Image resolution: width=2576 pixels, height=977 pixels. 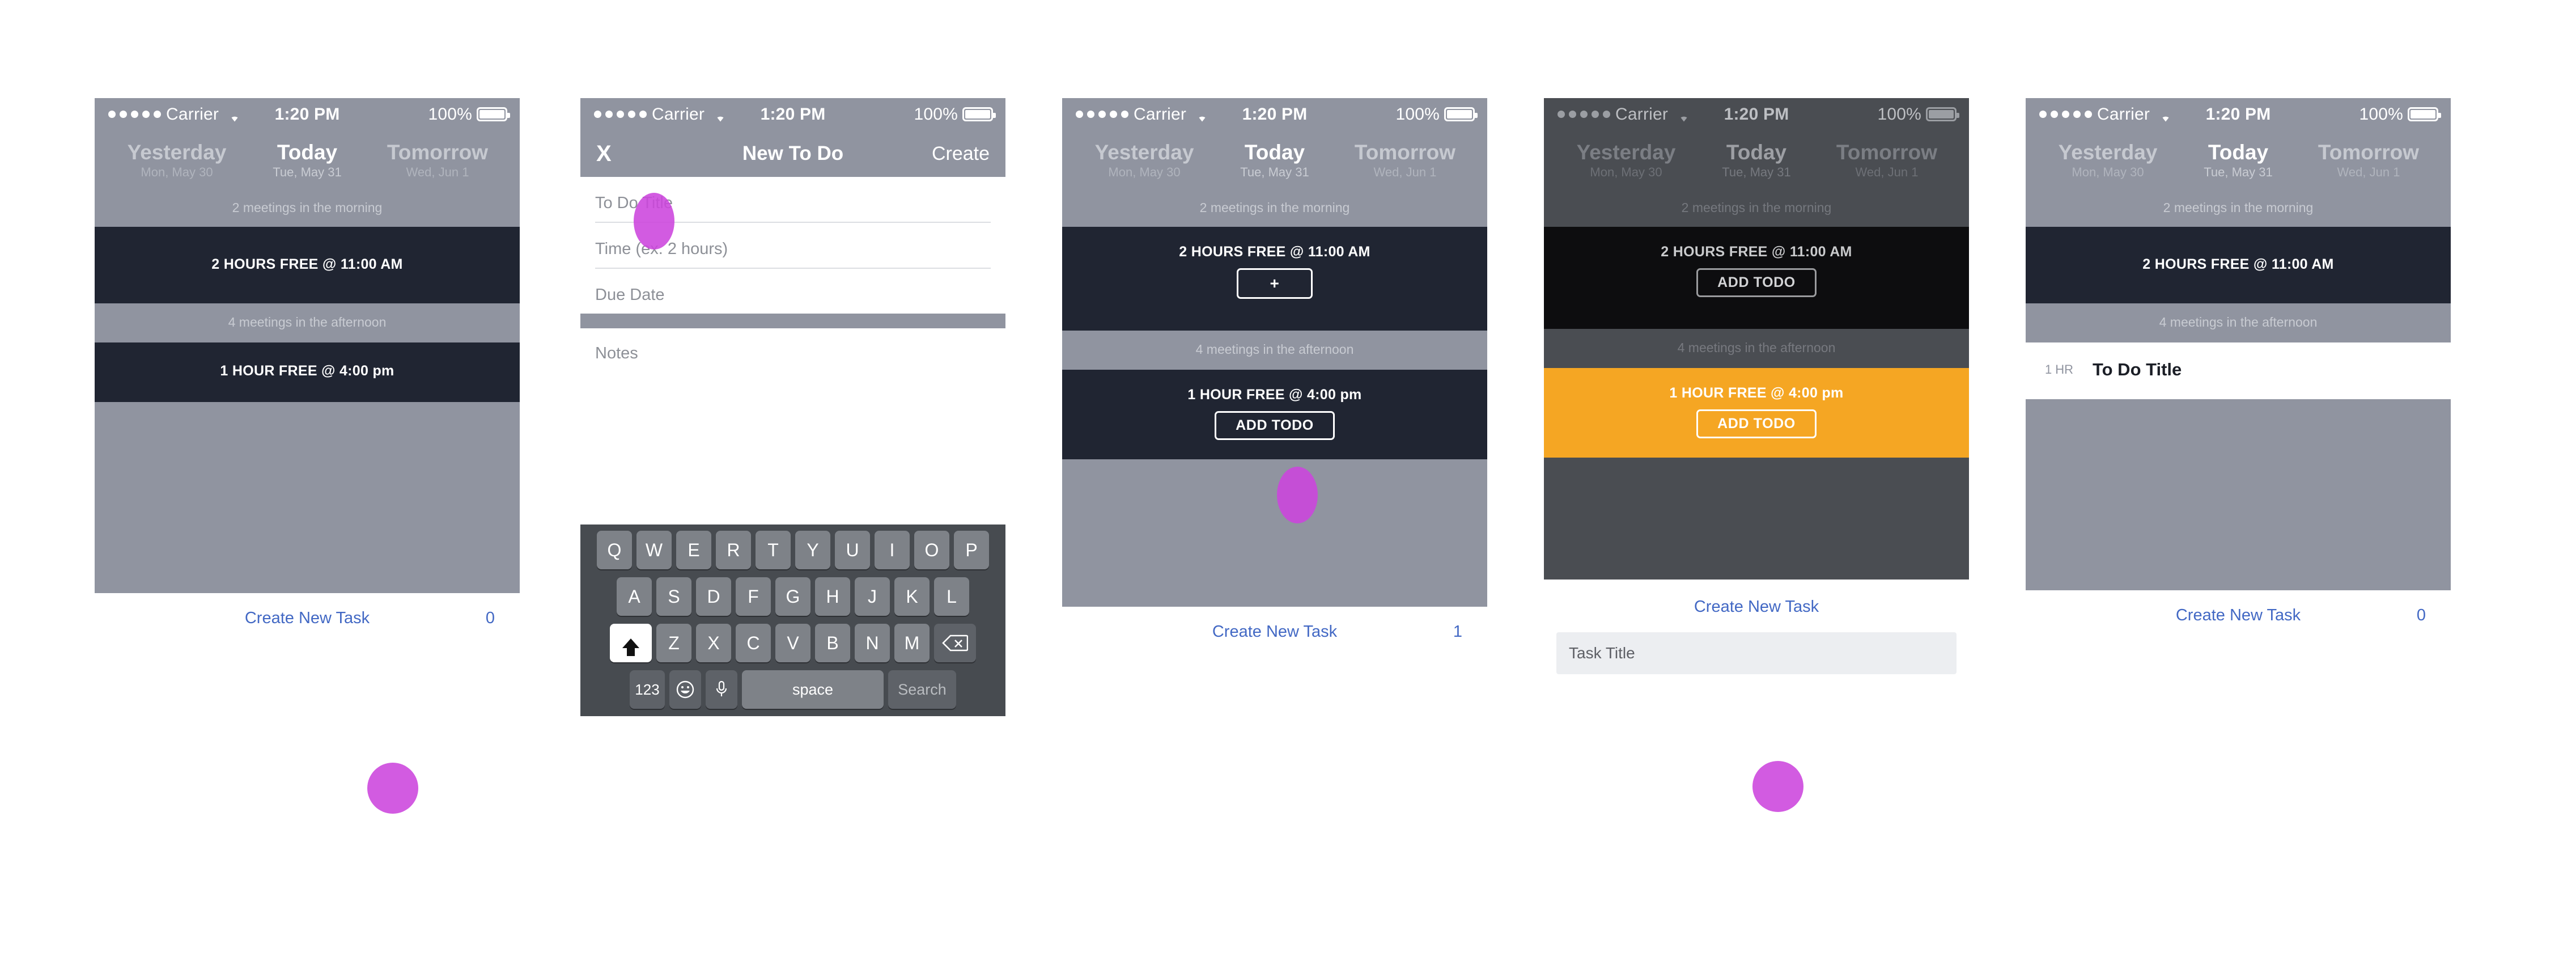 I want to click on key-f: F, so click(x=753, y=596).